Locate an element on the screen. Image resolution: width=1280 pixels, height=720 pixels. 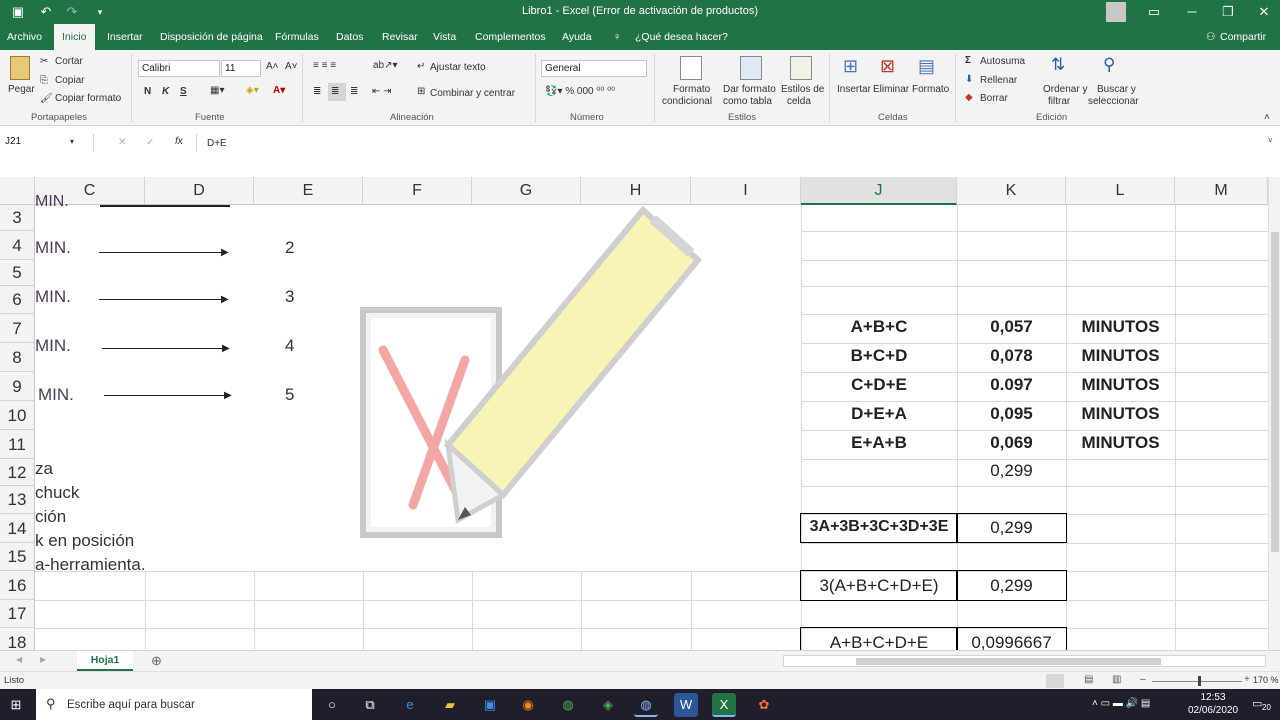
conditional-format-icon is located at coordinates (691, 68).